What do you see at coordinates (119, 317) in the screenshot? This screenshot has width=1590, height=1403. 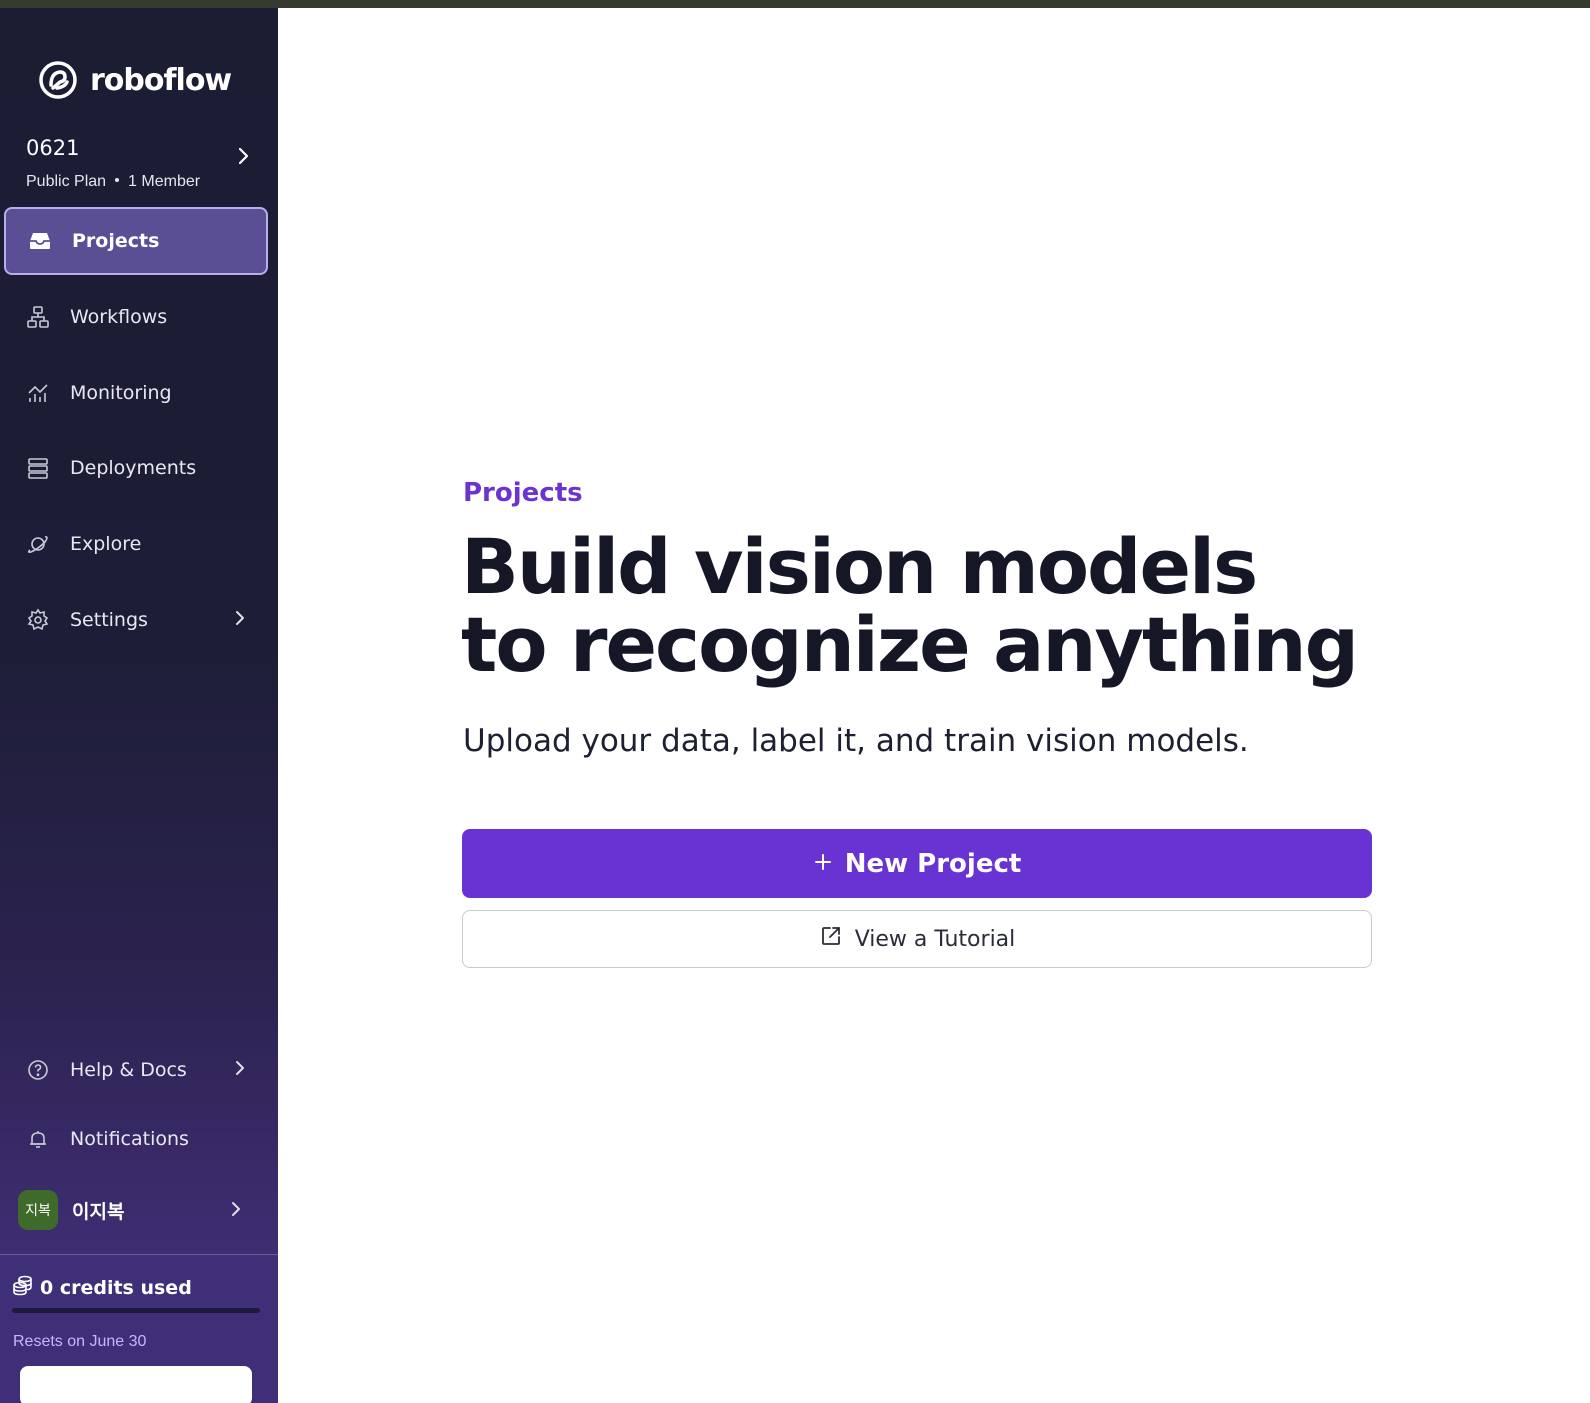 I see `sidebar-item-label: Workflows` at bounding box center [119, 317].